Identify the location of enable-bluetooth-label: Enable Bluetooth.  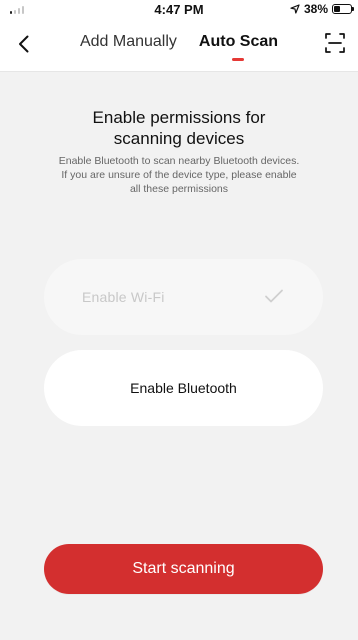
(183, 388).